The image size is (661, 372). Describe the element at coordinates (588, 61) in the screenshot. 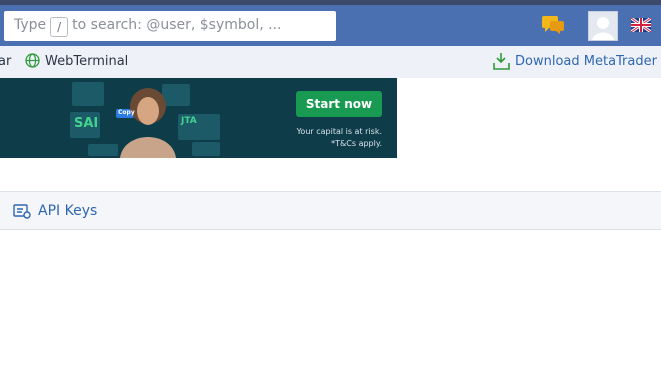

I see `download-metatrader-link: Download MetaTrader 5` at that location.